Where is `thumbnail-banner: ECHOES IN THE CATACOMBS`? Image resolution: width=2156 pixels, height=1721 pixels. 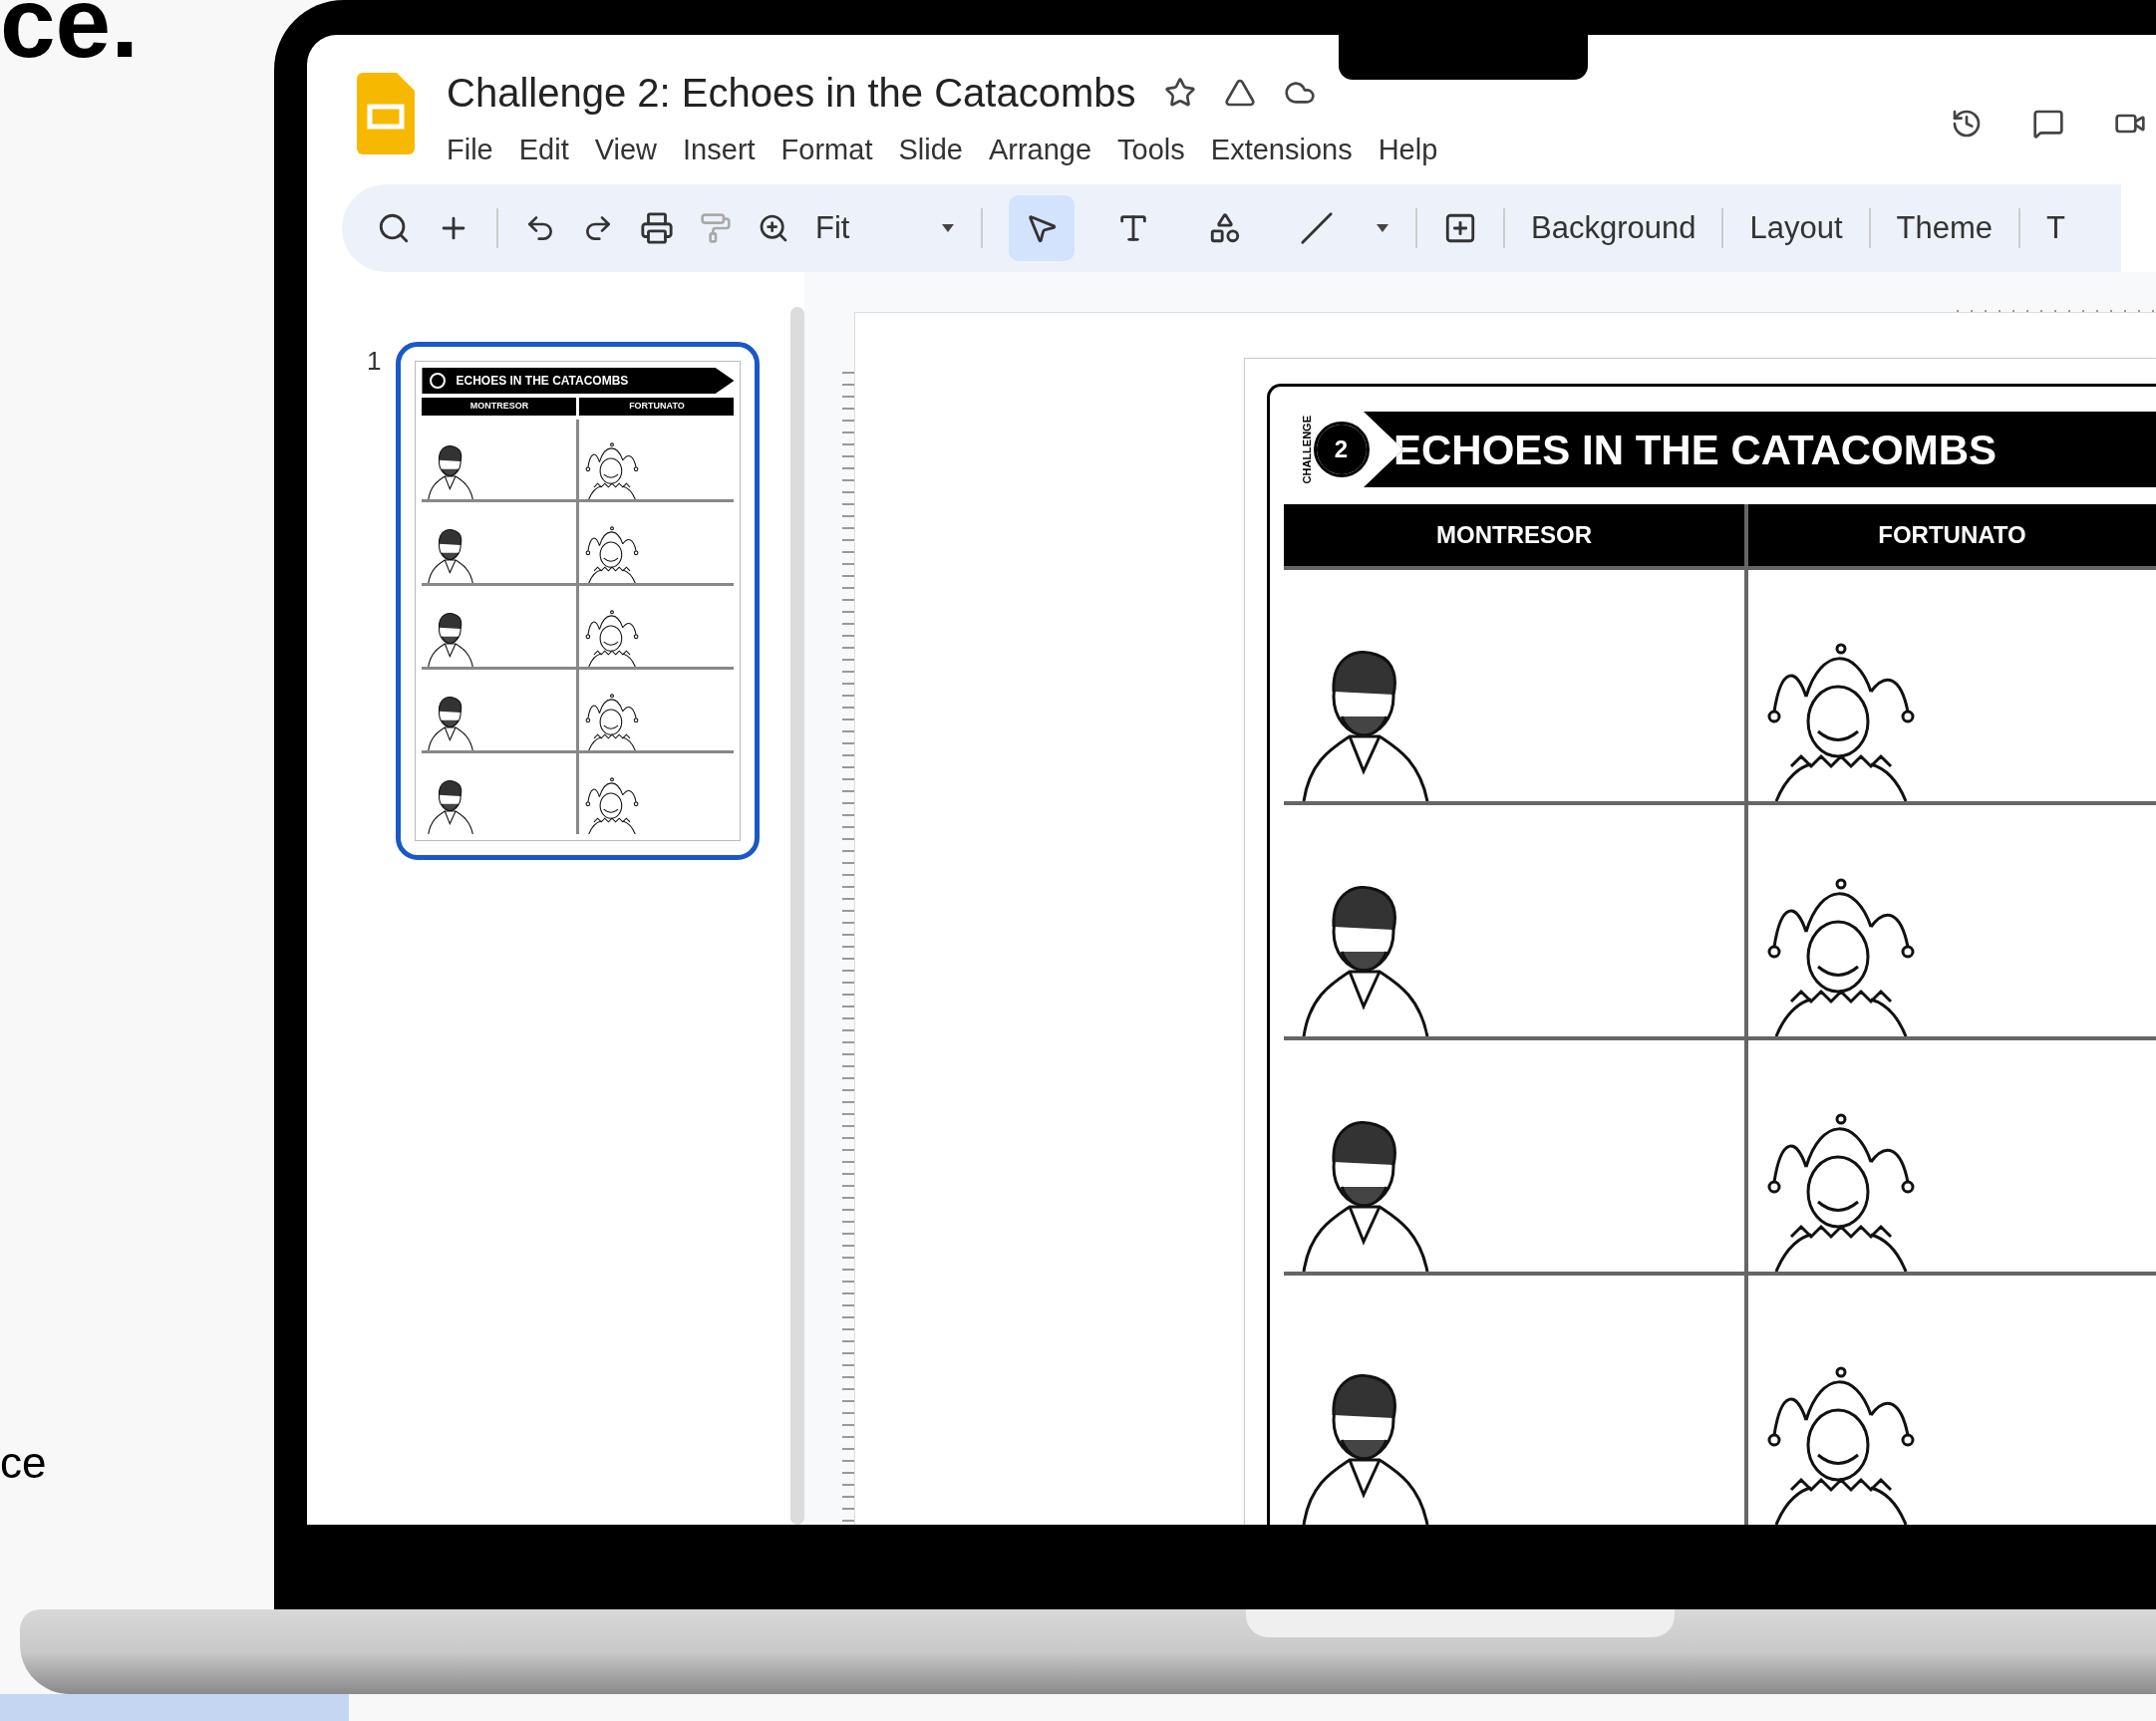
thumbnail-banner: ECHOES IN THE CATACOMBS is located at coordinates (579, 381).